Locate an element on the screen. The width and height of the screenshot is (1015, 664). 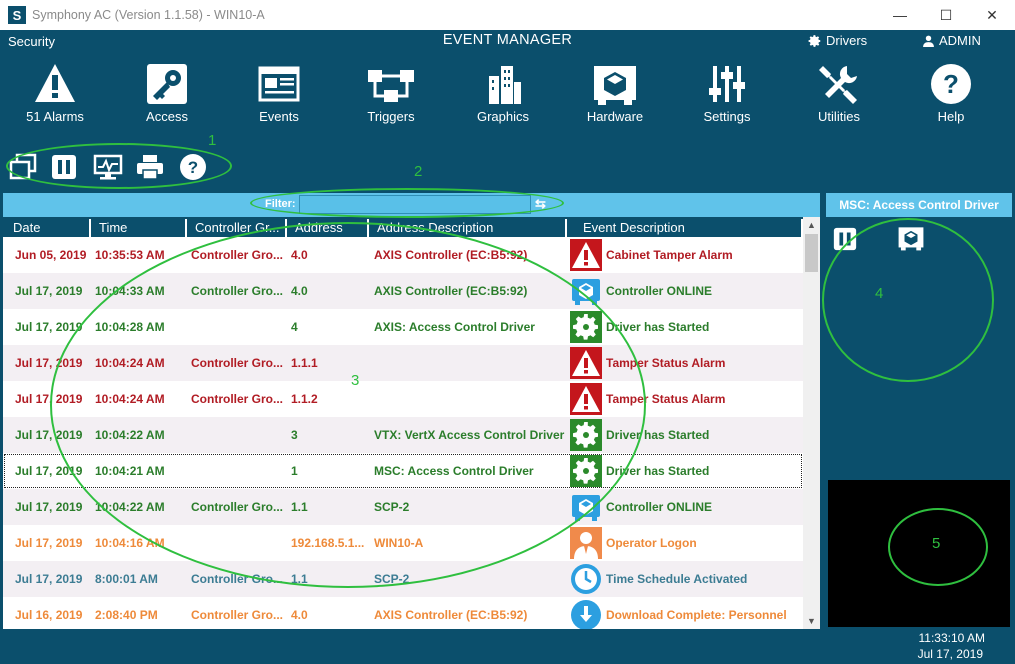
column-event-description: Event Description is located at coordinates (685, 228).